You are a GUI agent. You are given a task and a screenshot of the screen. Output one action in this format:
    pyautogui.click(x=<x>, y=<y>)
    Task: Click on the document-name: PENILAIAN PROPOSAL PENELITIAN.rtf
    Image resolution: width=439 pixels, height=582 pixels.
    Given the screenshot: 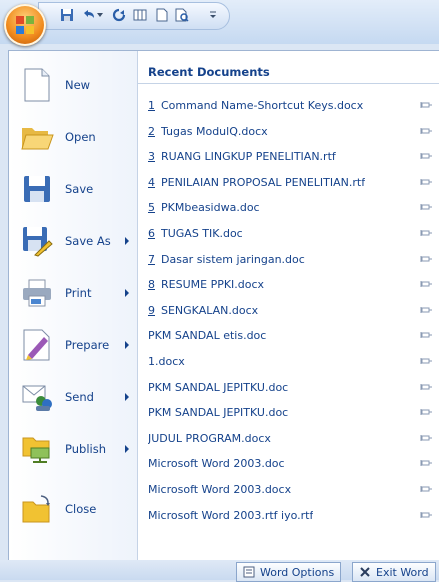 What is the action you would take?
    pyautogui.click(x=263, y=182)
    